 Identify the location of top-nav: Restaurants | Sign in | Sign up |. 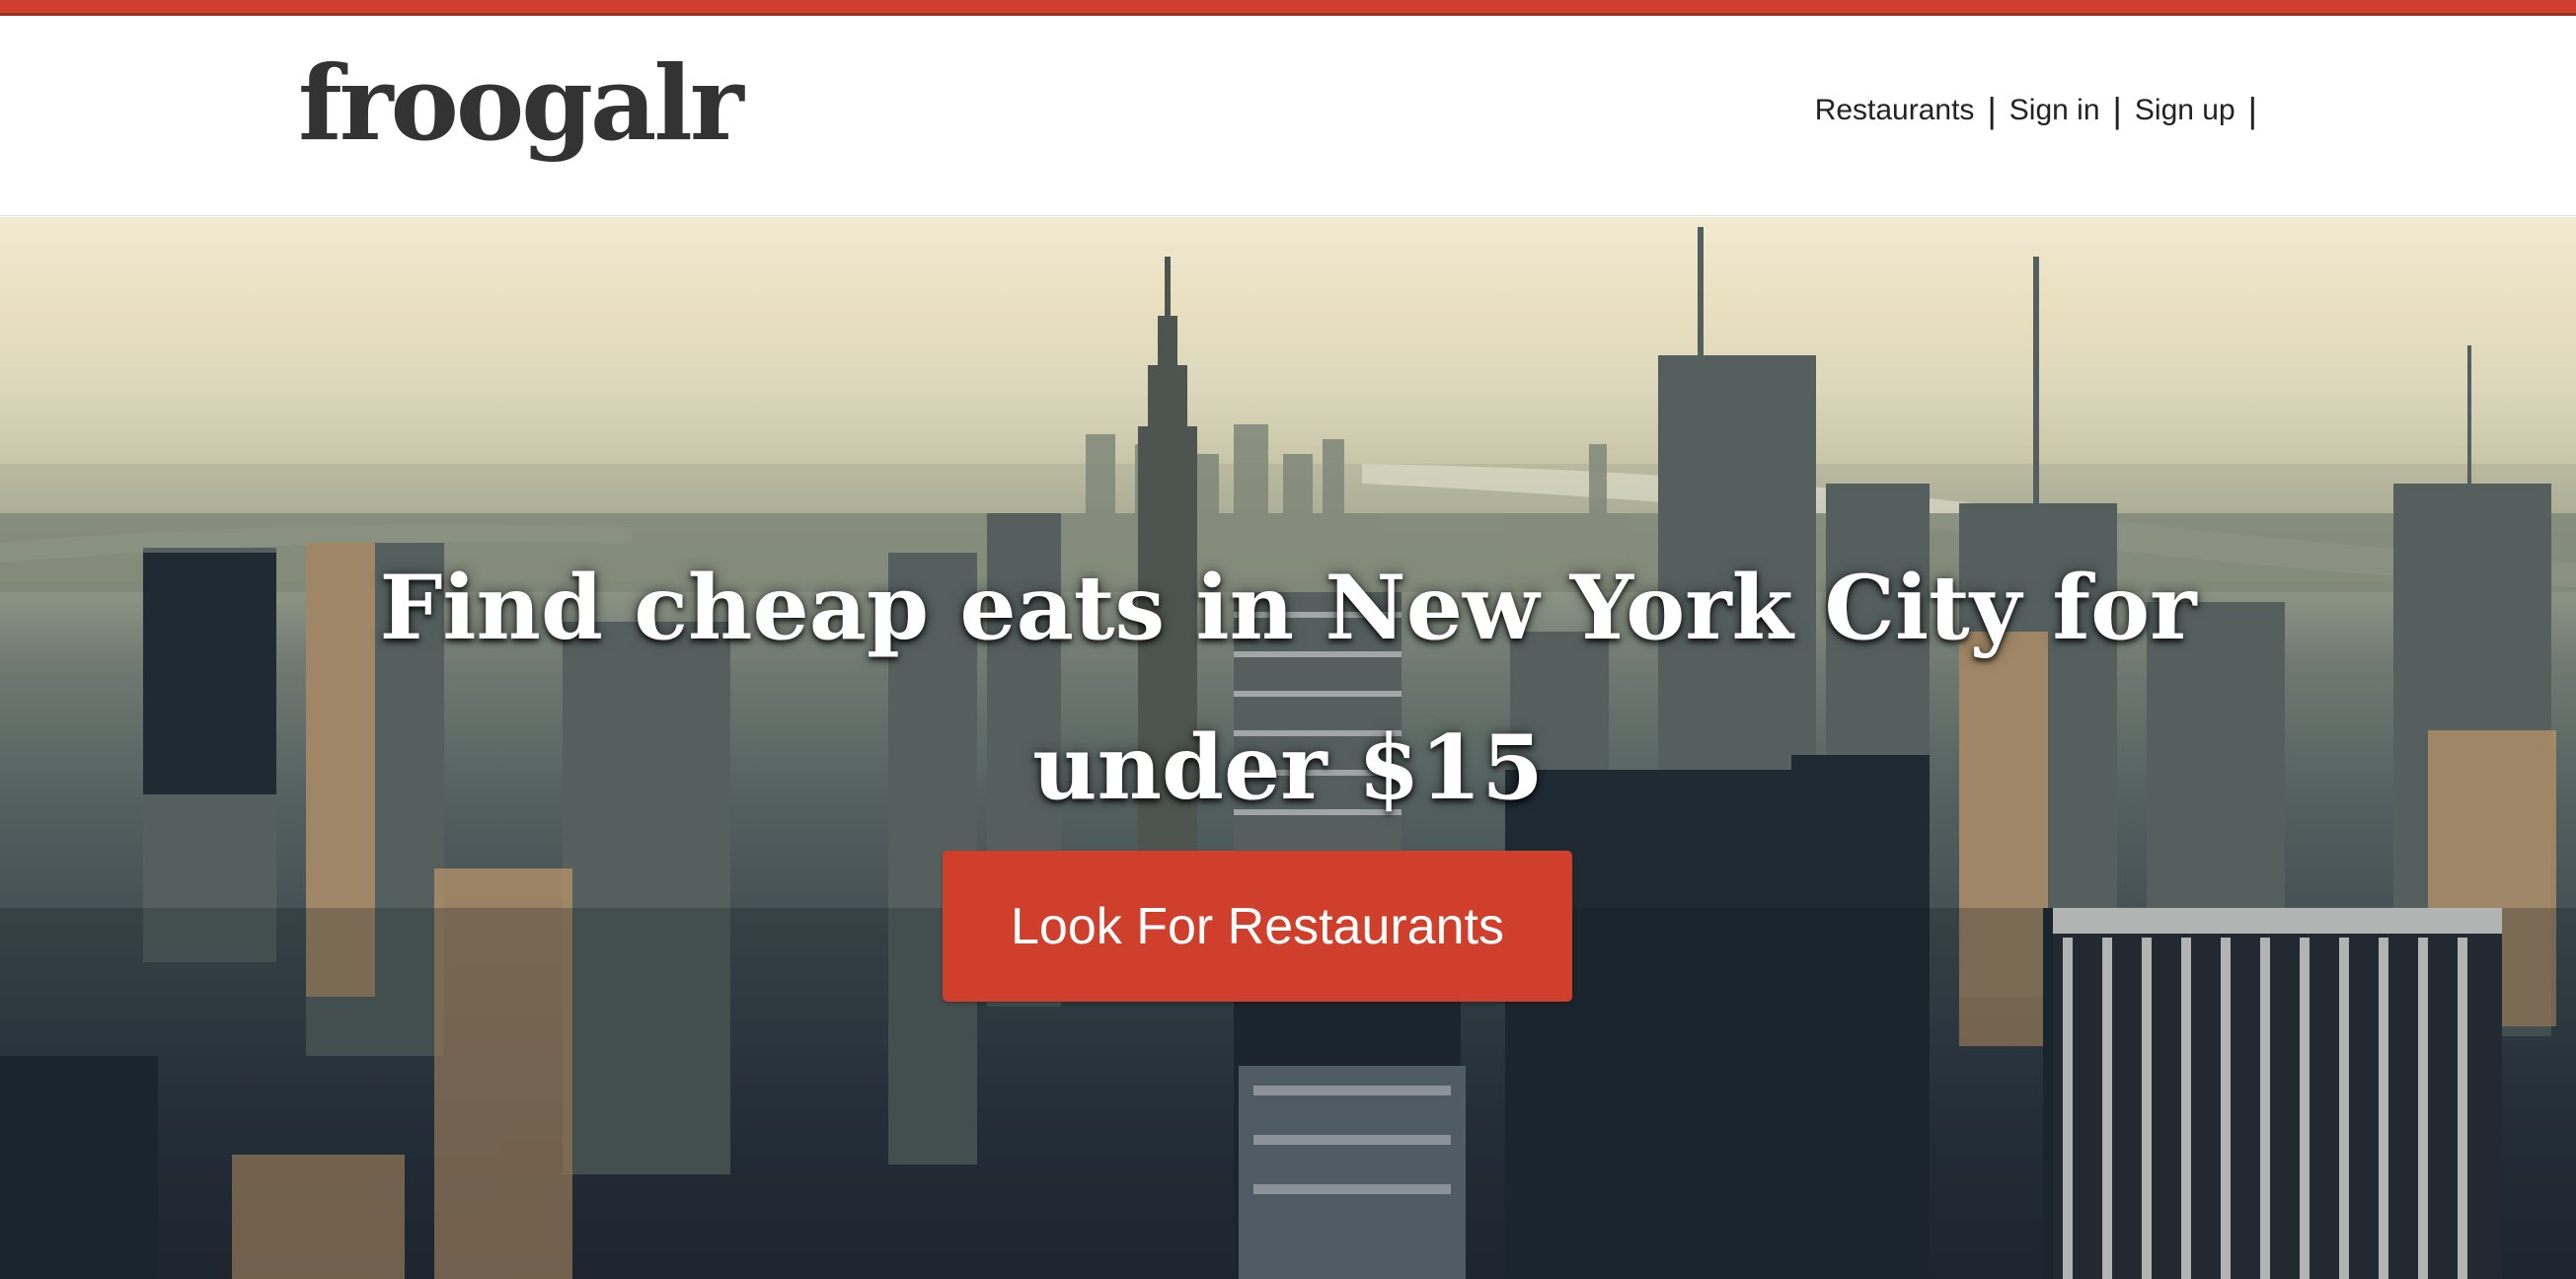
(2042, 110).